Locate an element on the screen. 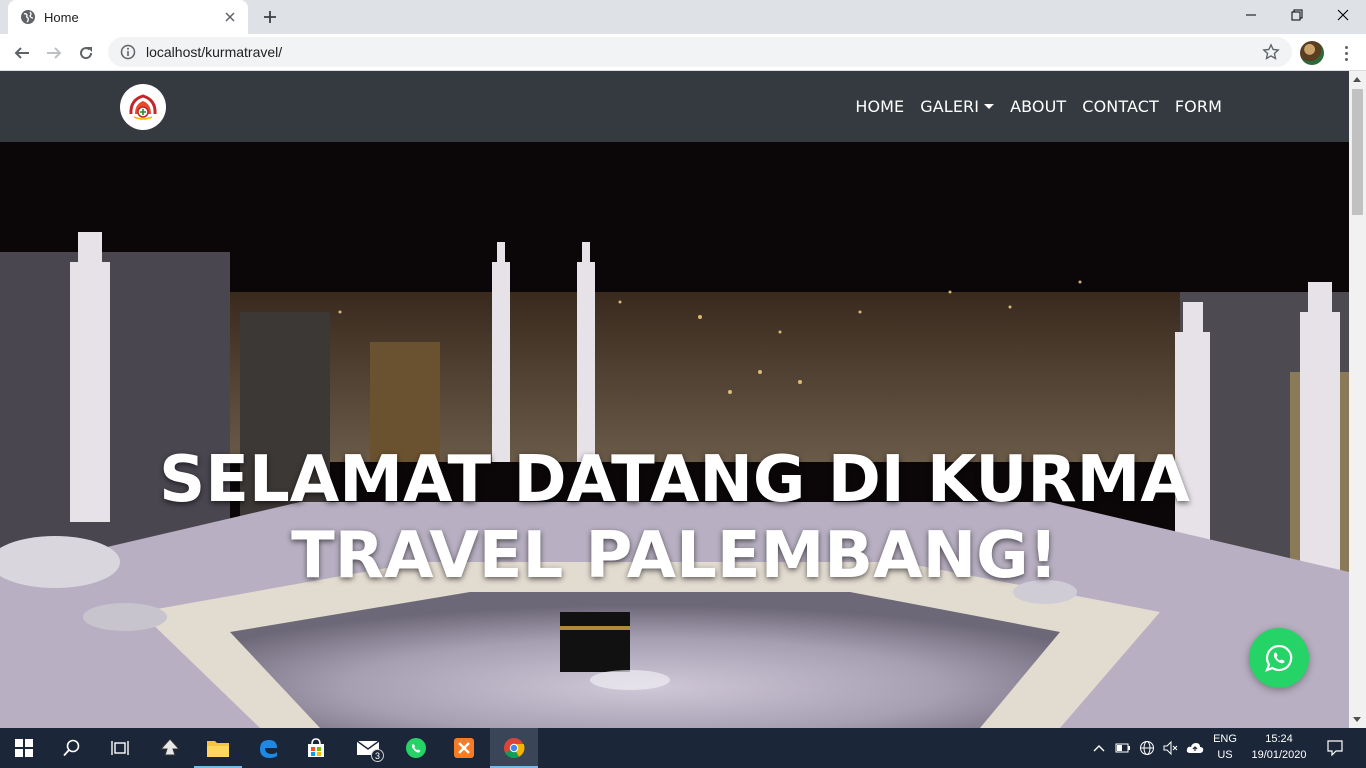 Image resolution: width=1366 pixels, height=768 pixels. tab-title: Home is located at coordinates (61, 17).